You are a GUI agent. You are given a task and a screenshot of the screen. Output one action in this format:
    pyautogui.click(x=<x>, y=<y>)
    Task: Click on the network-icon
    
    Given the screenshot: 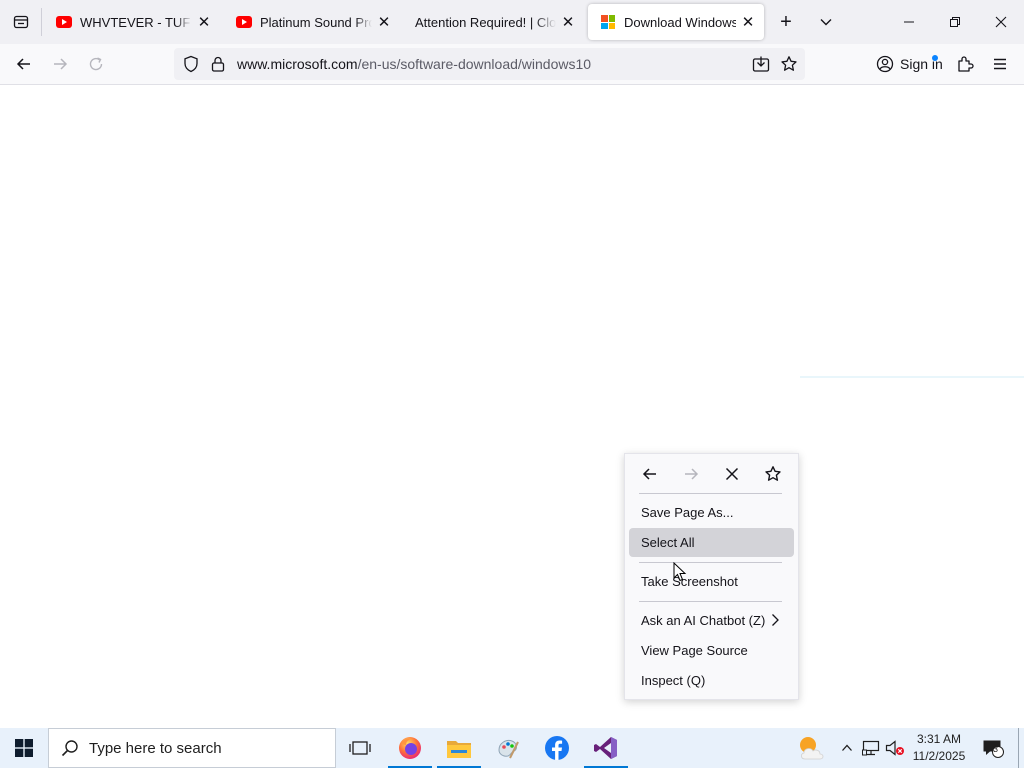 What is the action you would take?
    pyautogui.click(x=871, y=748)
    